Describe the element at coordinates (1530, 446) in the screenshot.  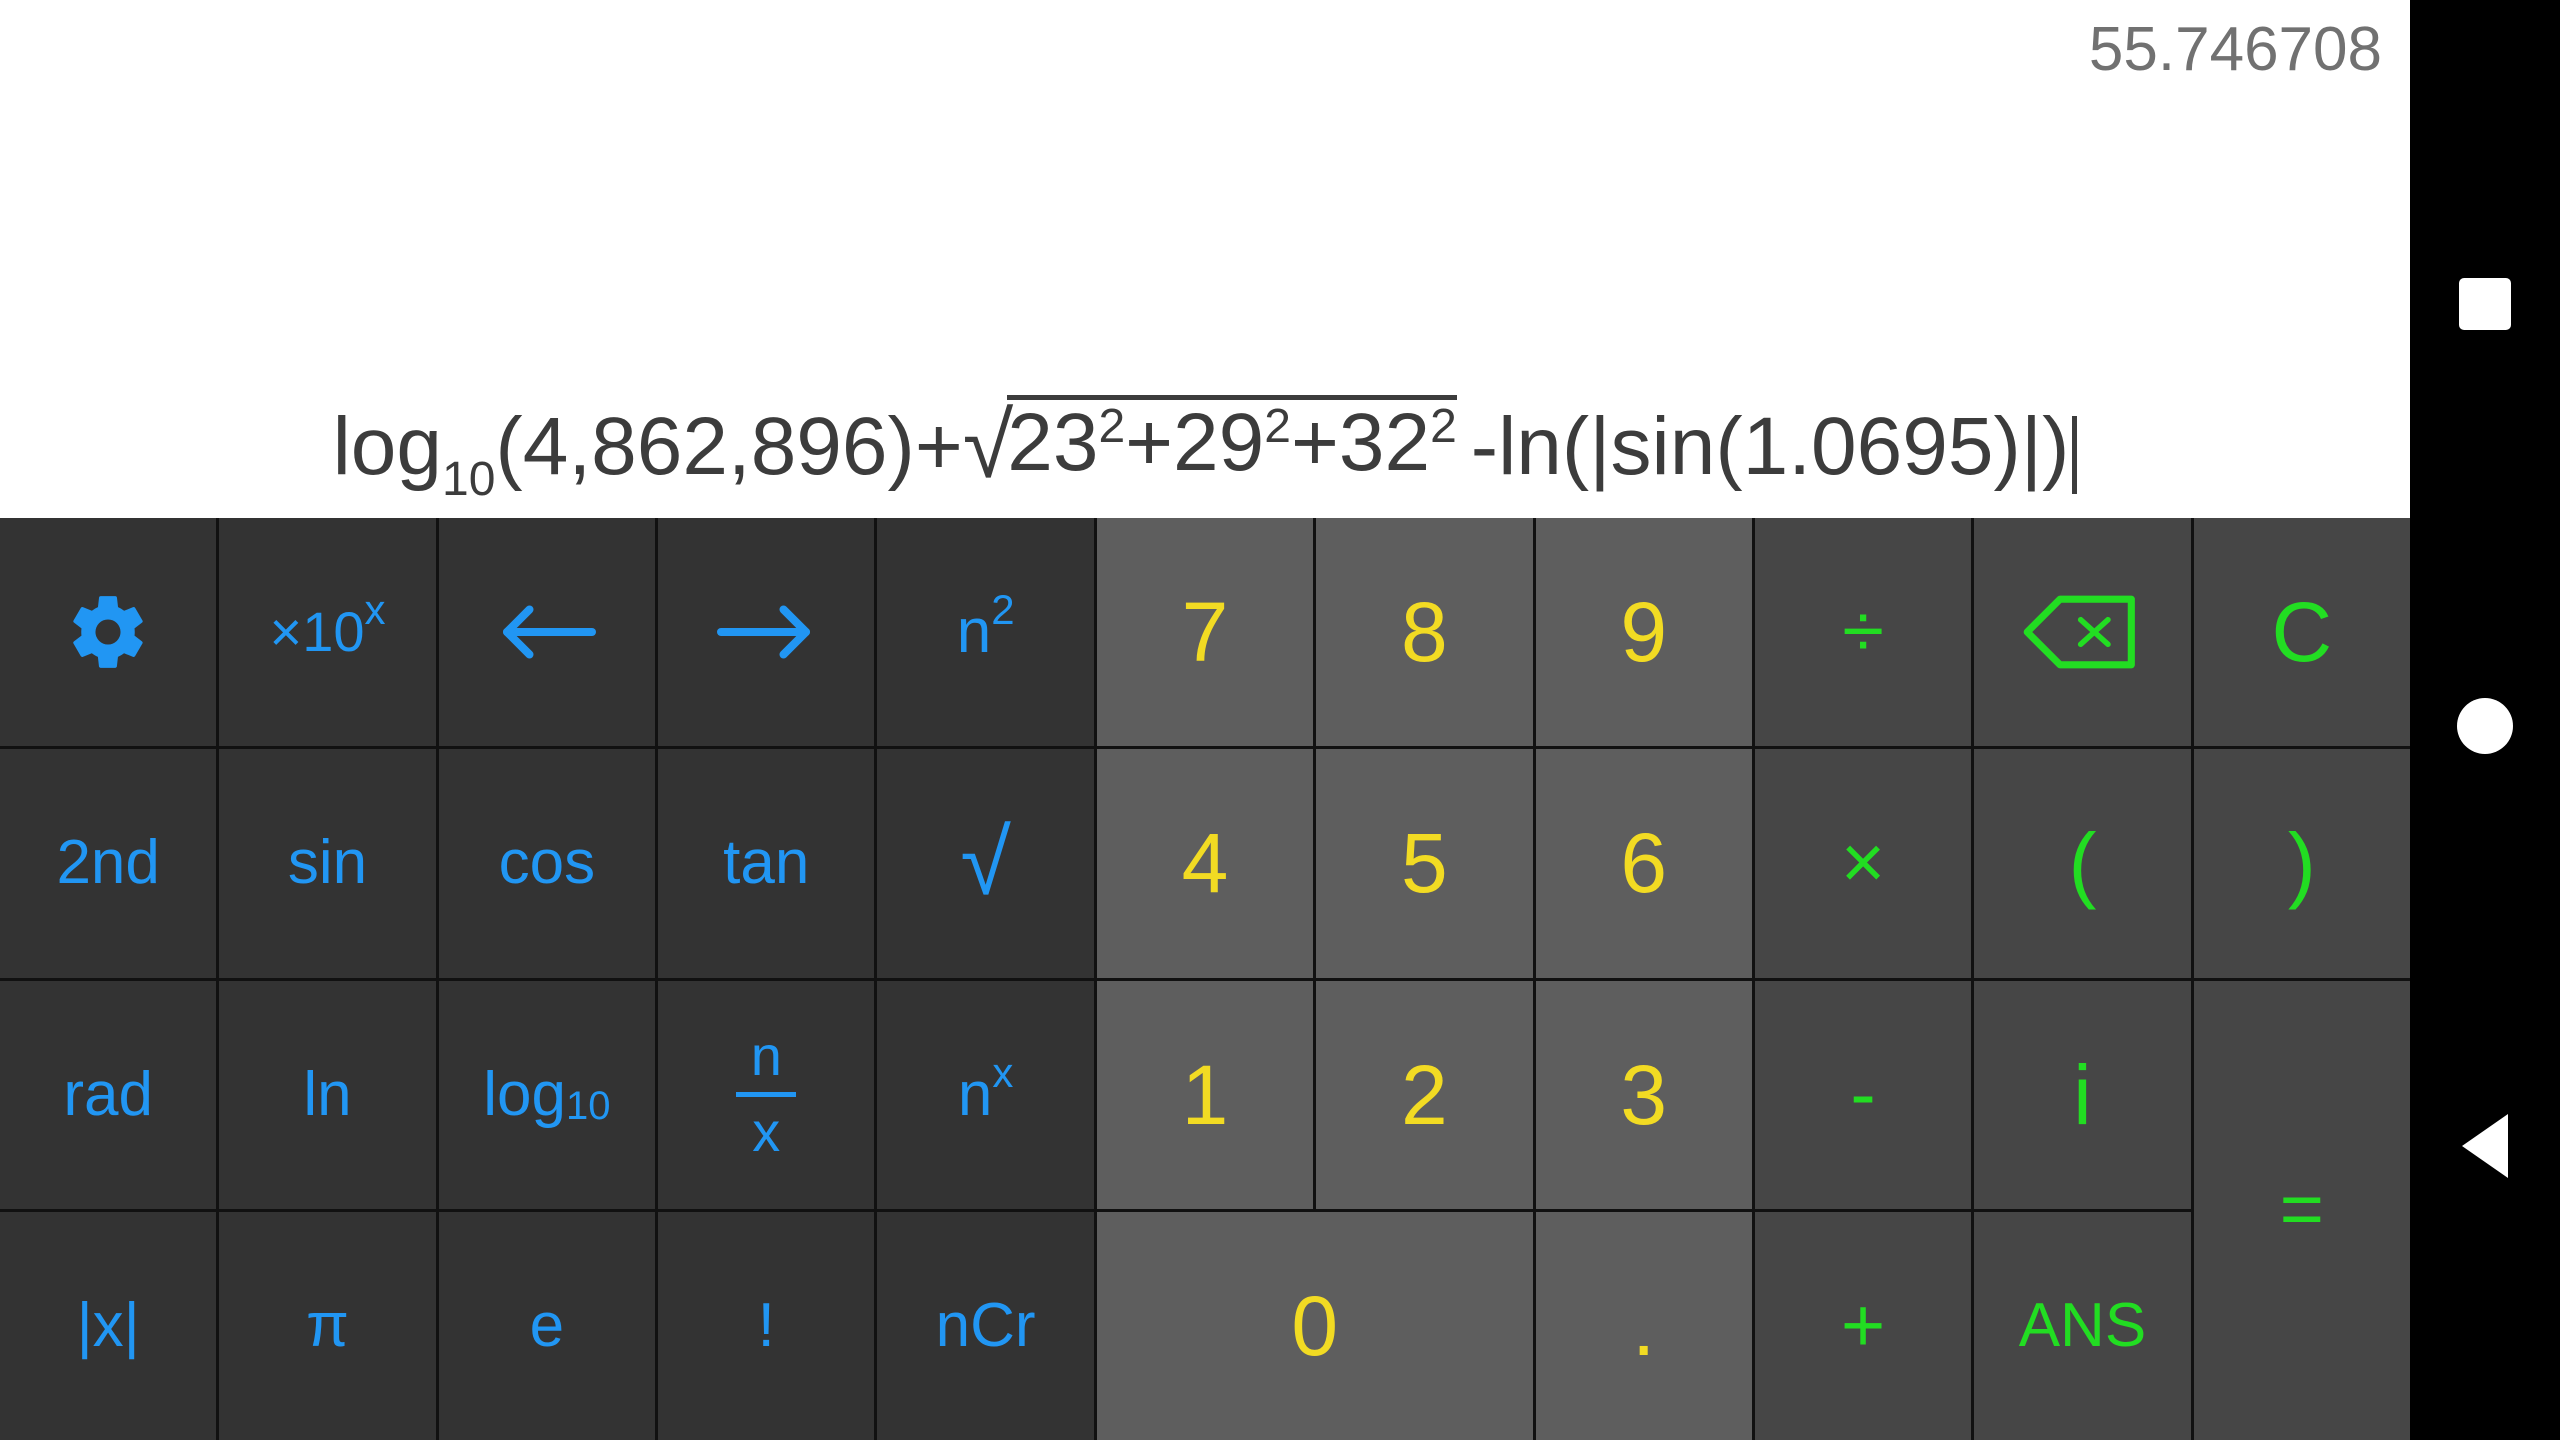
I see `expr-ln-name: ln` at that location.